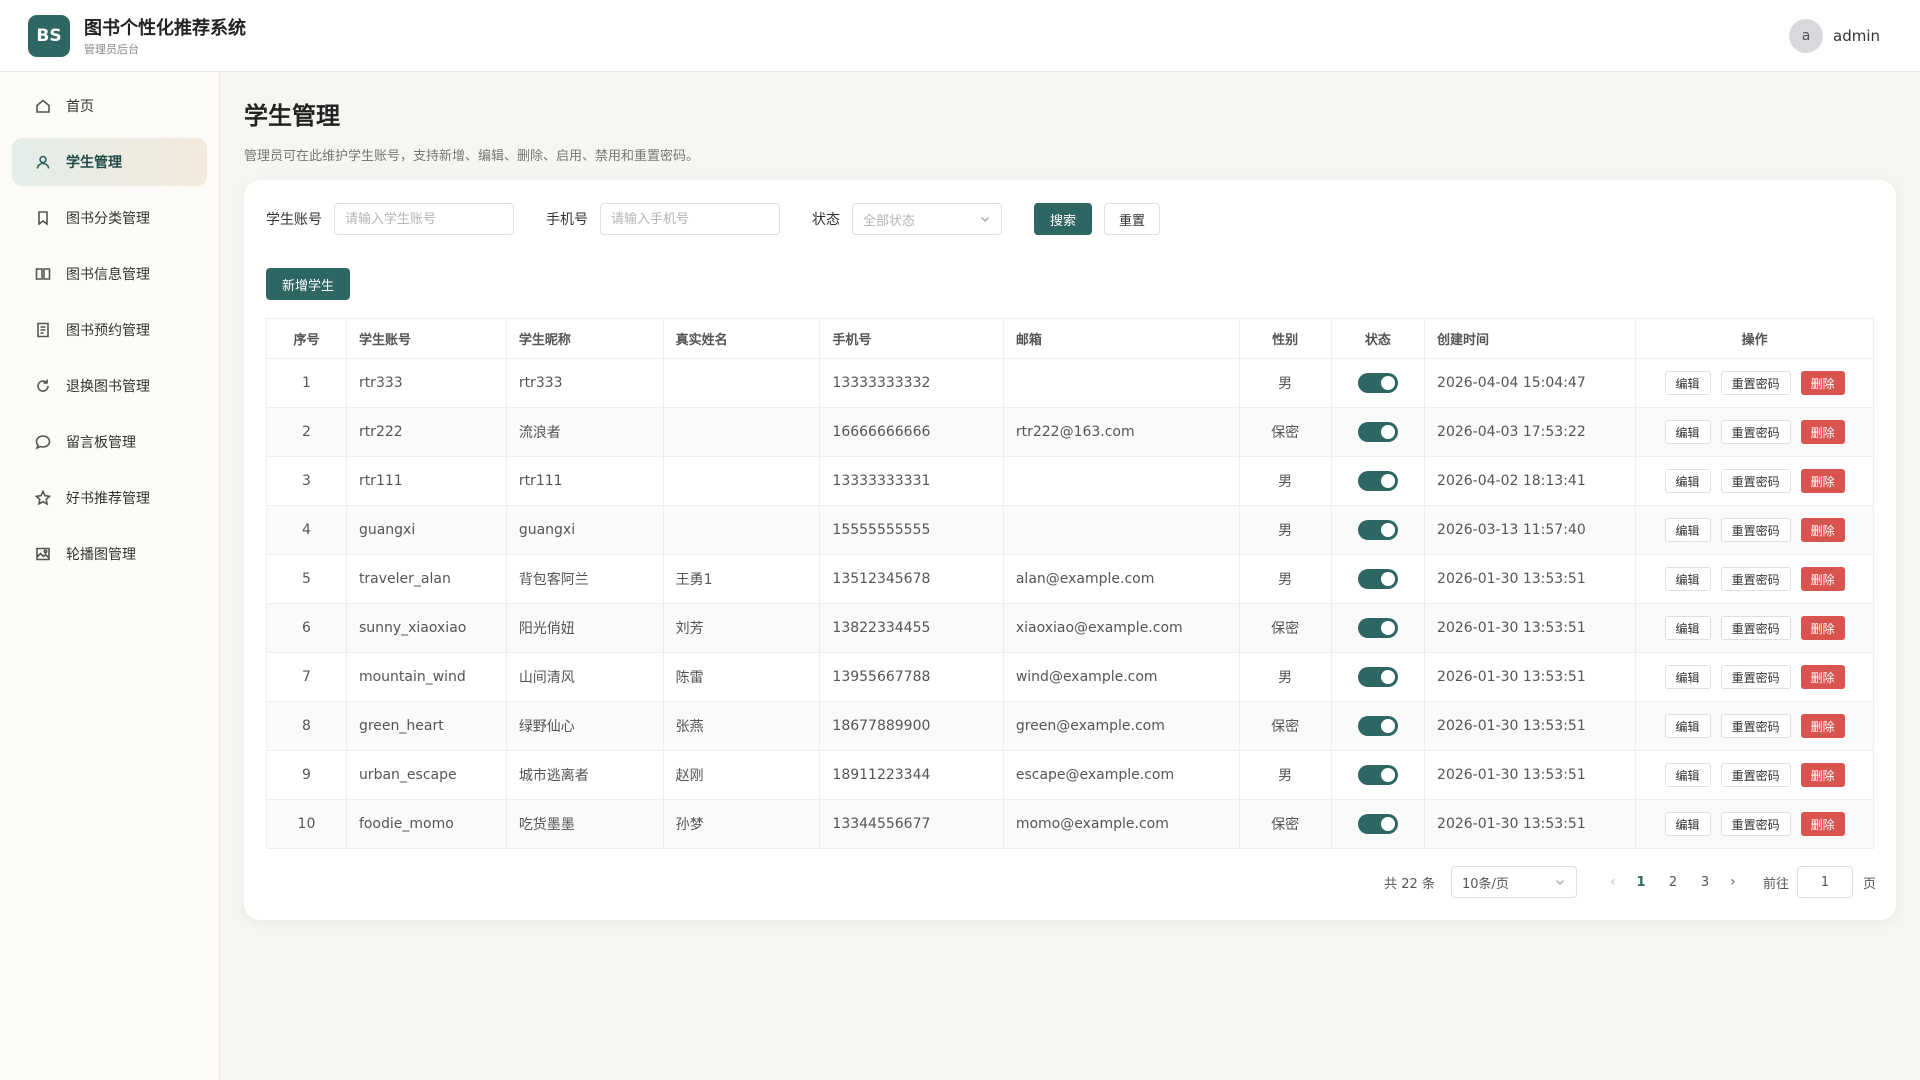 This screenshot has height=1080, width=1920. I want to click on cell-nickname: 阳光俏妞, so click(585, 628).